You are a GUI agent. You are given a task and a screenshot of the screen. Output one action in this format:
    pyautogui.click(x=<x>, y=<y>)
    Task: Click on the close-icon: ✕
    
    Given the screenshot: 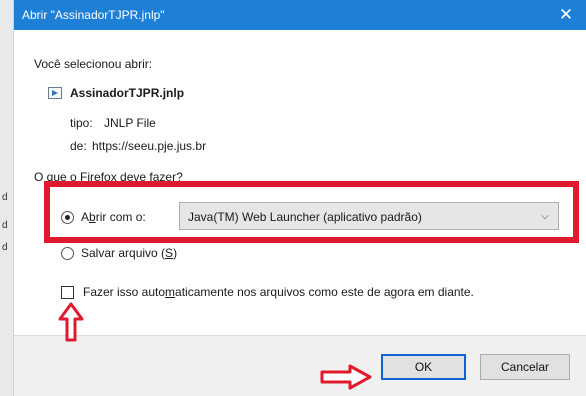 What is the action you would take?
    pyautogui.click(x=566, y=15)
    